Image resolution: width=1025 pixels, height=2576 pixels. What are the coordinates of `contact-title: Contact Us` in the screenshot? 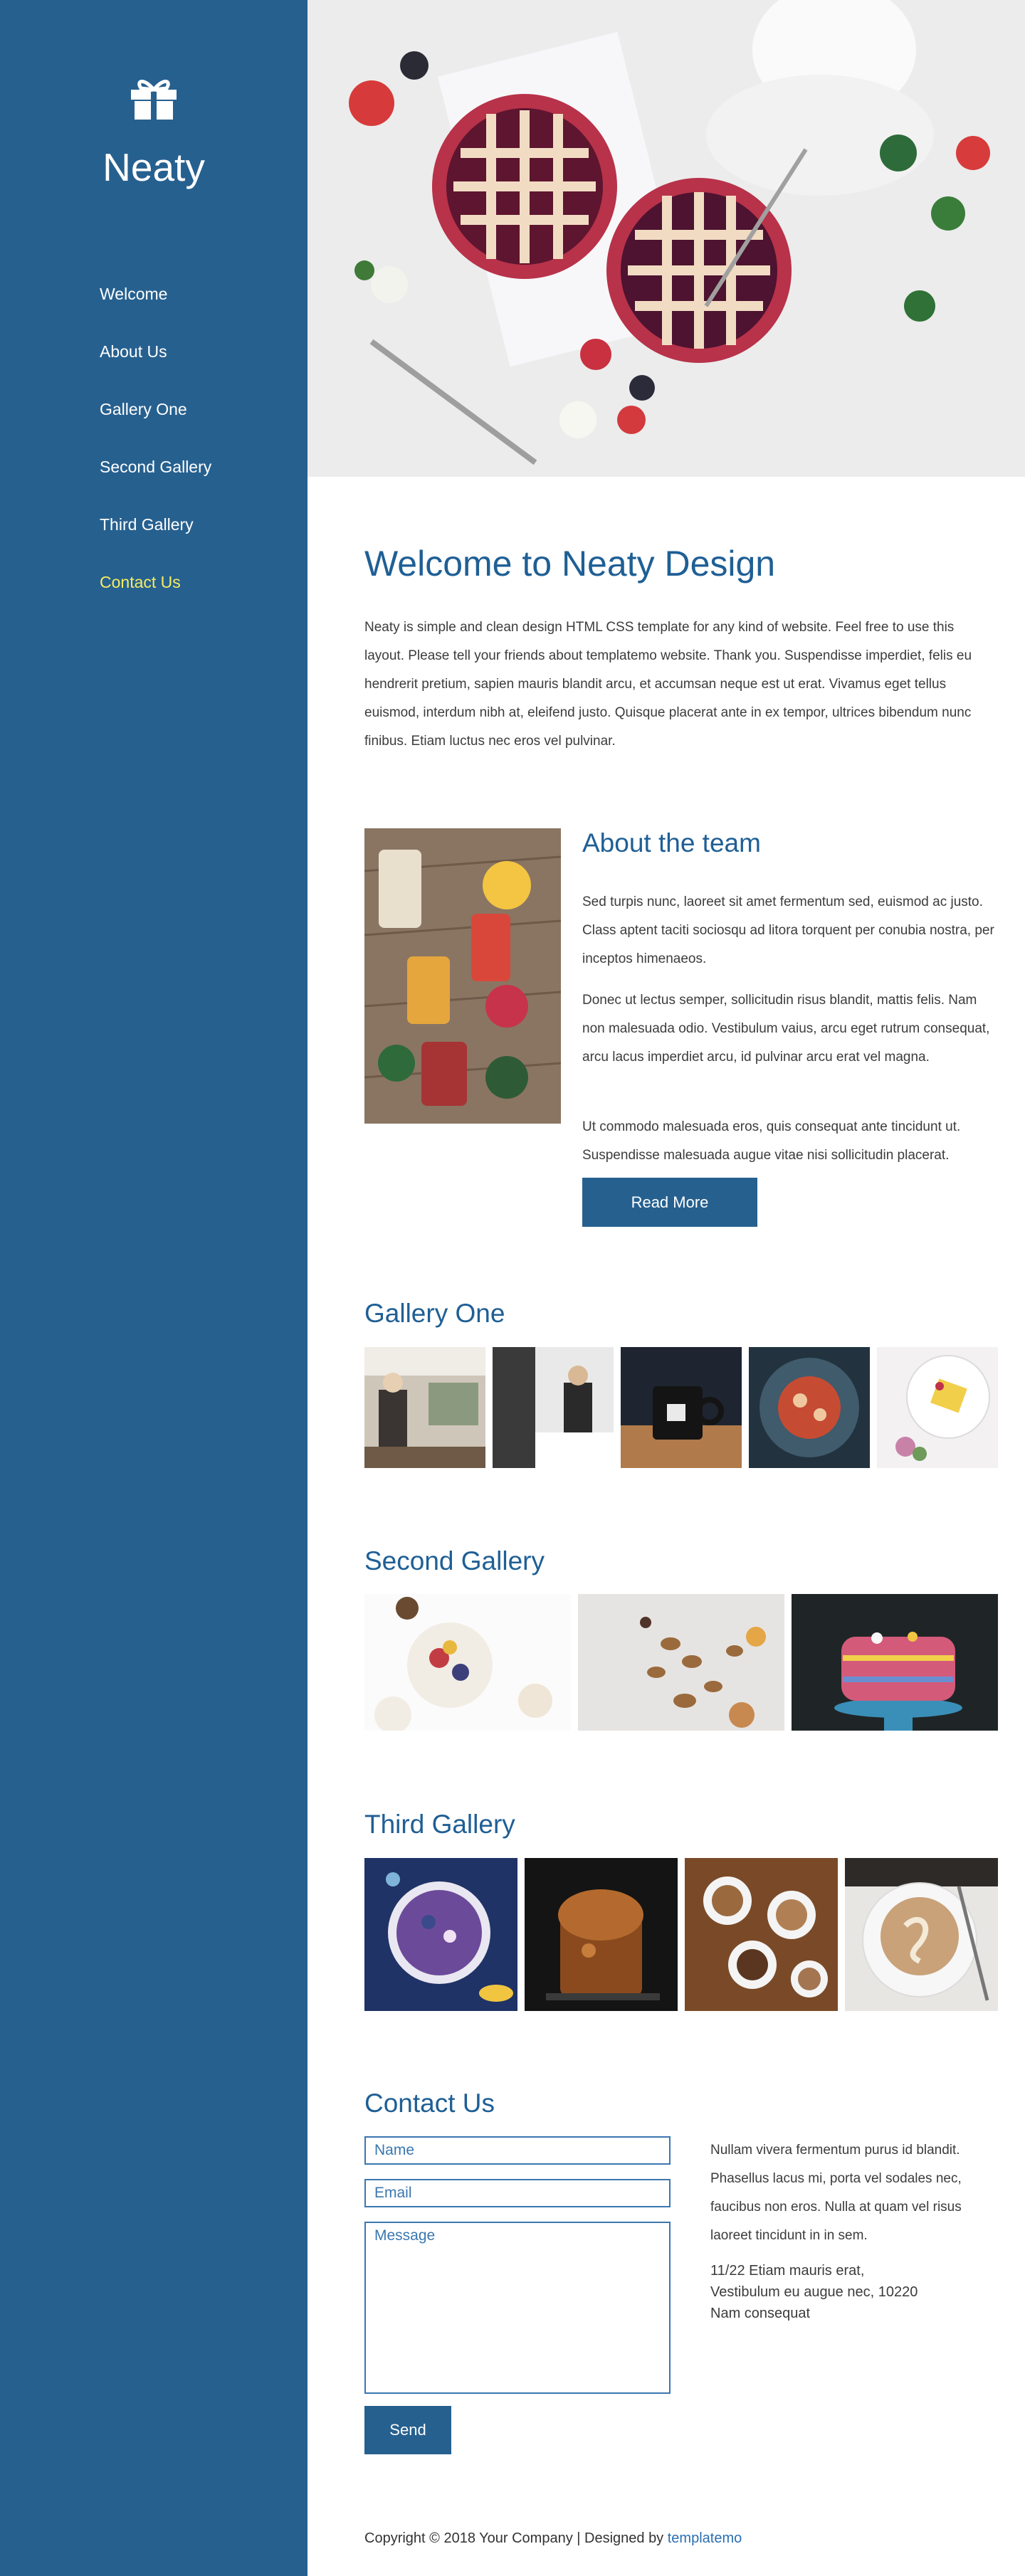 It's located at (429, 2103).